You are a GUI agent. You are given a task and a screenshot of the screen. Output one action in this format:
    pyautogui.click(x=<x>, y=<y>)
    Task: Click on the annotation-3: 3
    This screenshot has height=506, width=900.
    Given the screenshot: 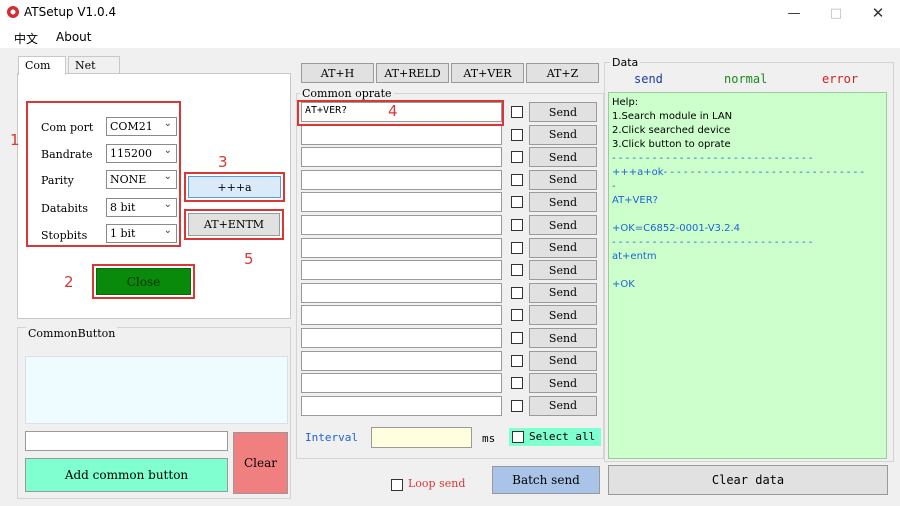 What is the action you would take?
    pyautogui.click(x=223, y=162)
    